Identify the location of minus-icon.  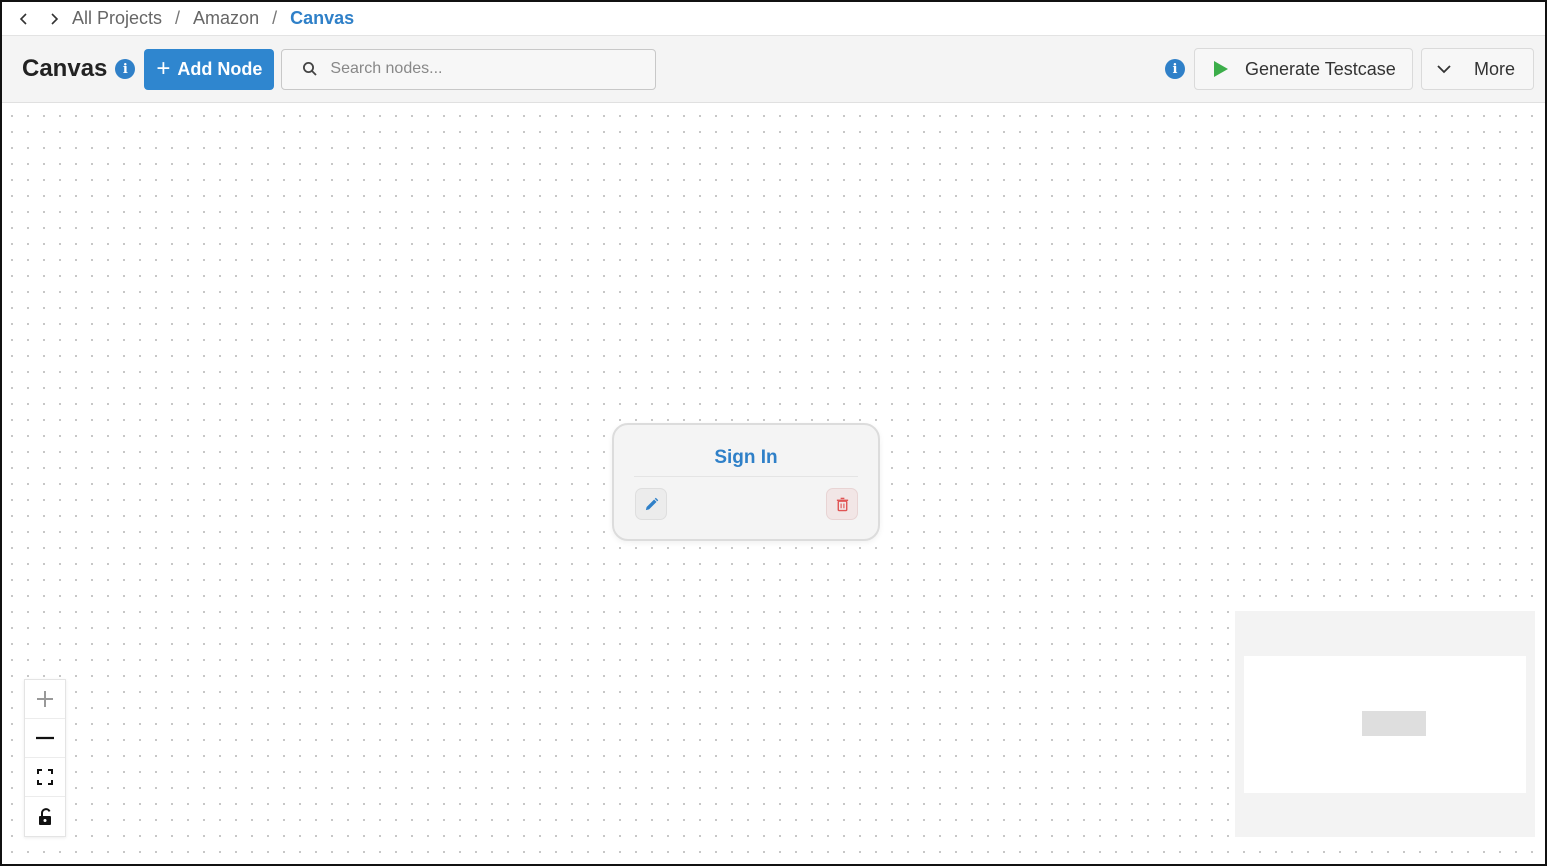
(45, 738).